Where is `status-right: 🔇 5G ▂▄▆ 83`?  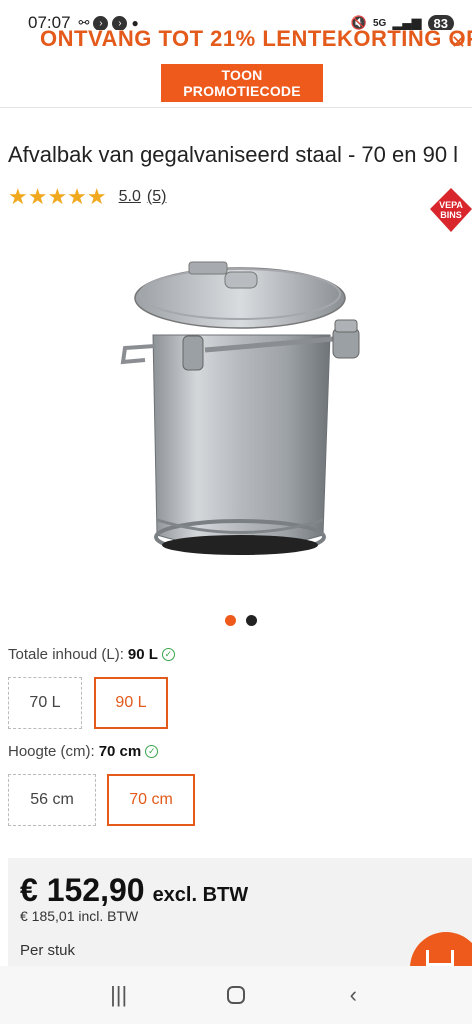 status-right: 🔇 5G ▂▄▆ 83 is located at coordinates (402, 23).